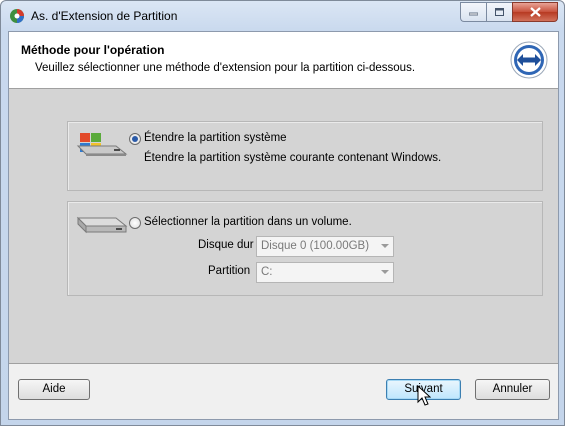 This screenshot has width=565, height=426. I want to click on extend-system-radio, so click(135, 139).